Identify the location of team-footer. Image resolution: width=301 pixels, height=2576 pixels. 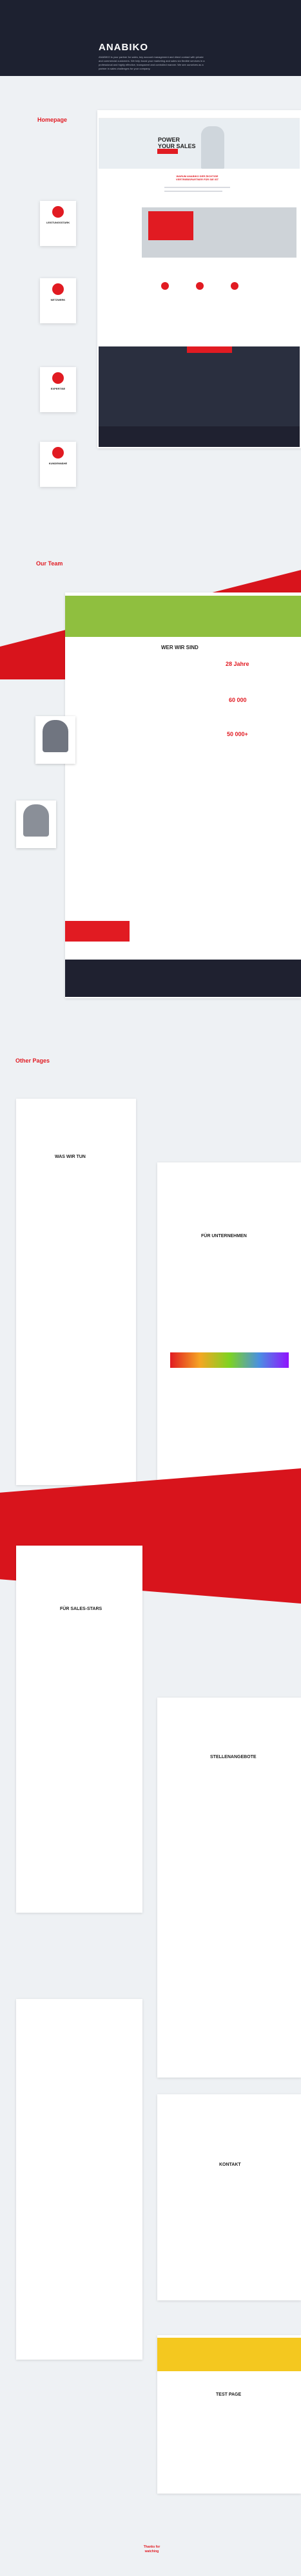
(183, 978).